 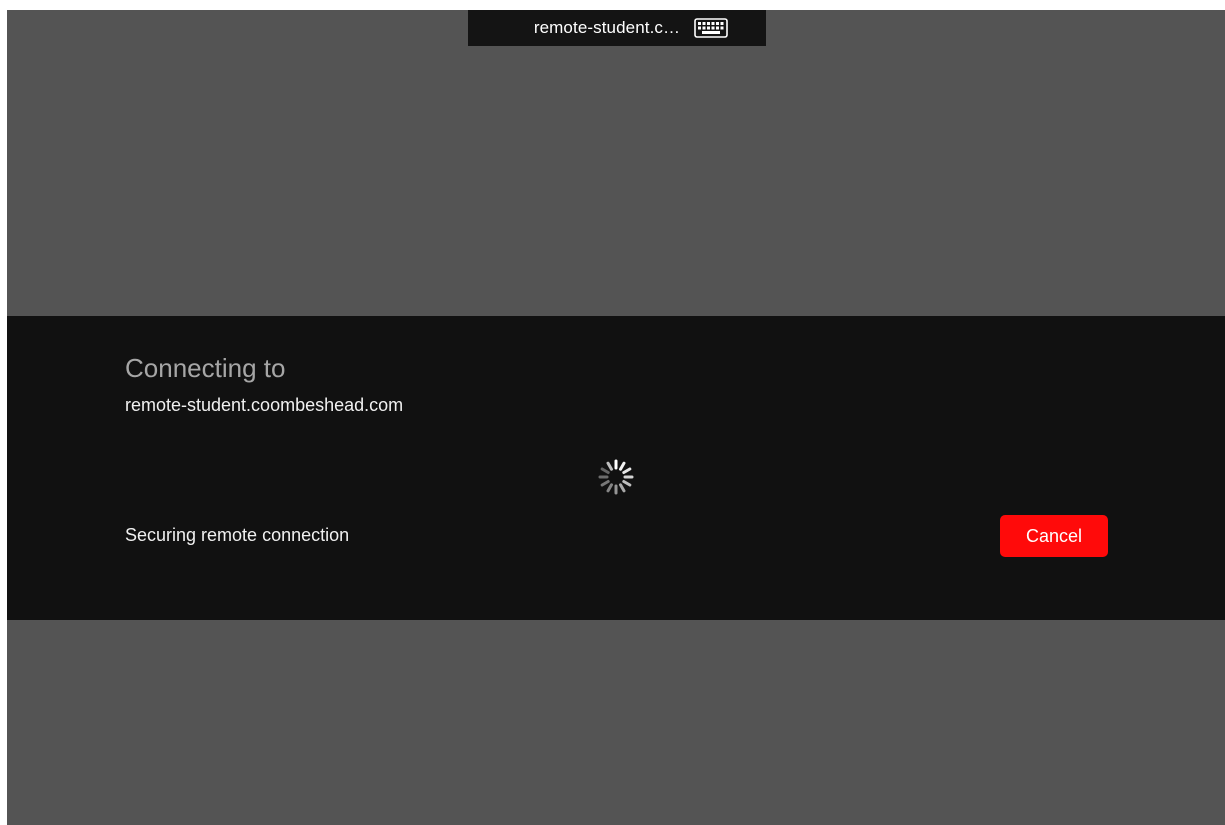 I want to click on dialog-heading: Connecting to, so click(x=205, y=368).